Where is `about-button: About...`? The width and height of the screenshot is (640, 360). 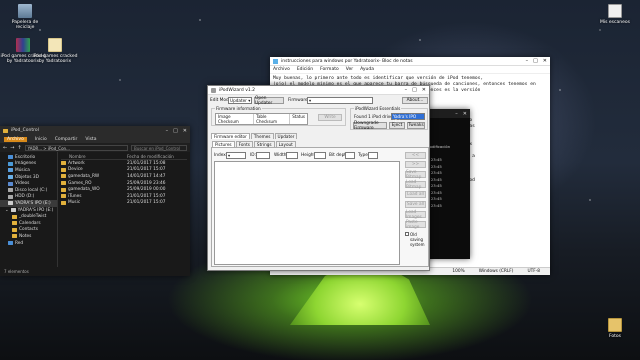 about-button: About... is located at coordinates (415, 100).